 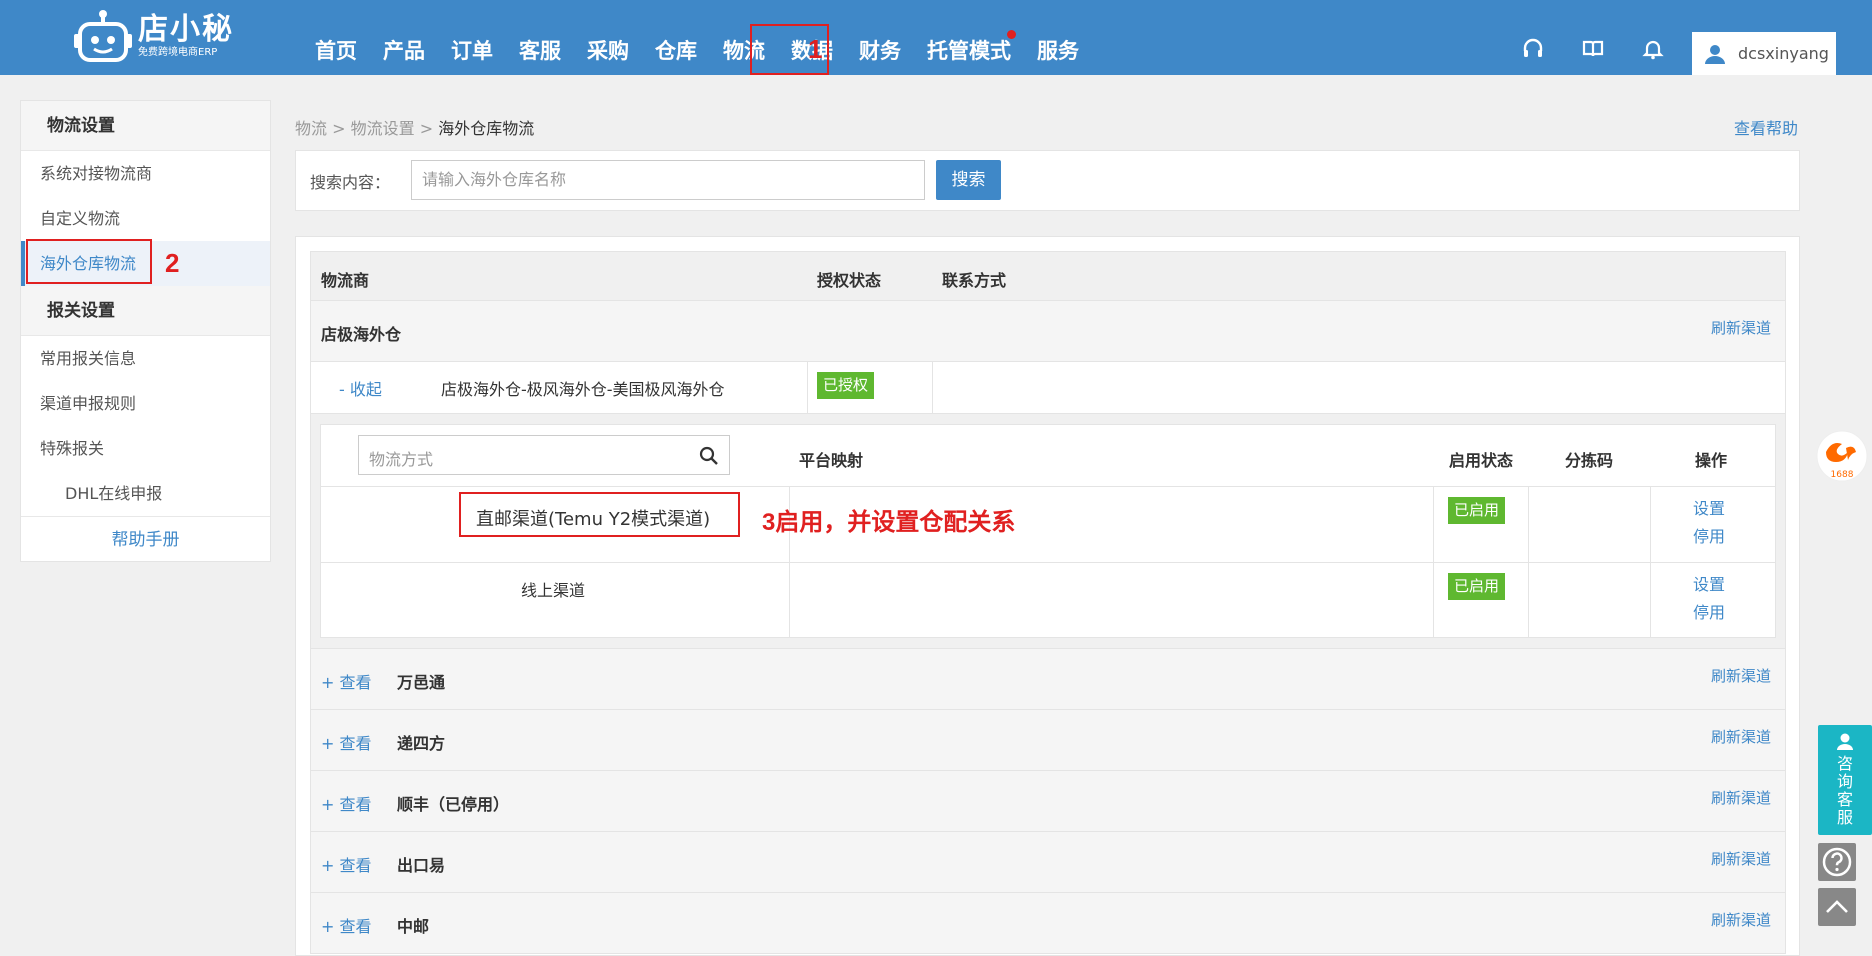 What do you see at coordinates (172, 263) in the screenshot?
I see `annotation-number-2: 2` at bounding box center [172, 263].